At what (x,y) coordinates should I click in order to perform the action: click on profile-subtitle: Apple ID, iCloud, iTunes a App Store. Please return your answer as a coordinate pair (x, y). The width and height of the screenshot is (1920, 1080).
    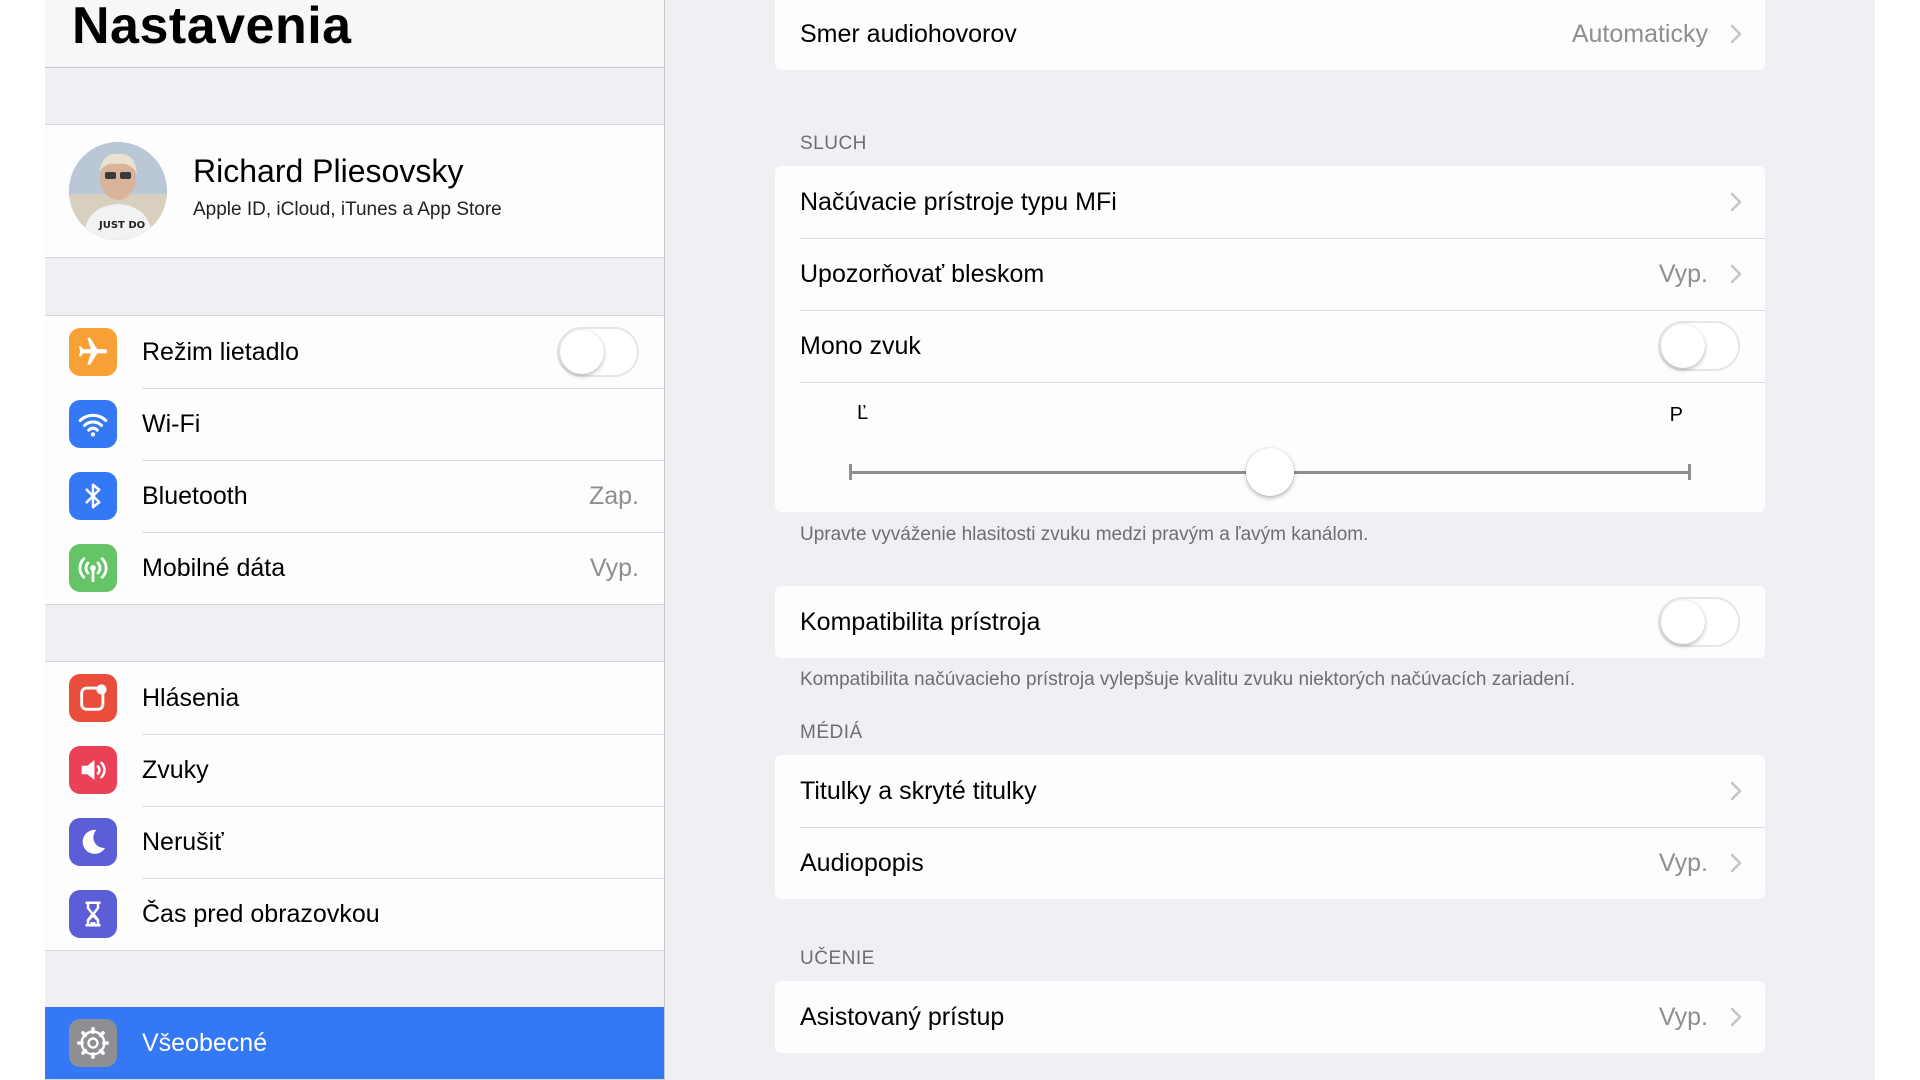
    Looking at the image, I should click on (347, 209).